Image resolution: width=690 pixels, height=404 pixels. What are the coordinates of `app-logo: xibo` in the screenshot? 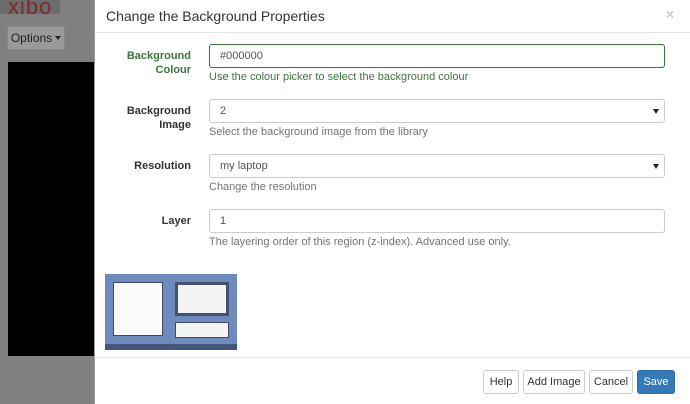 It's located at (30, 9).